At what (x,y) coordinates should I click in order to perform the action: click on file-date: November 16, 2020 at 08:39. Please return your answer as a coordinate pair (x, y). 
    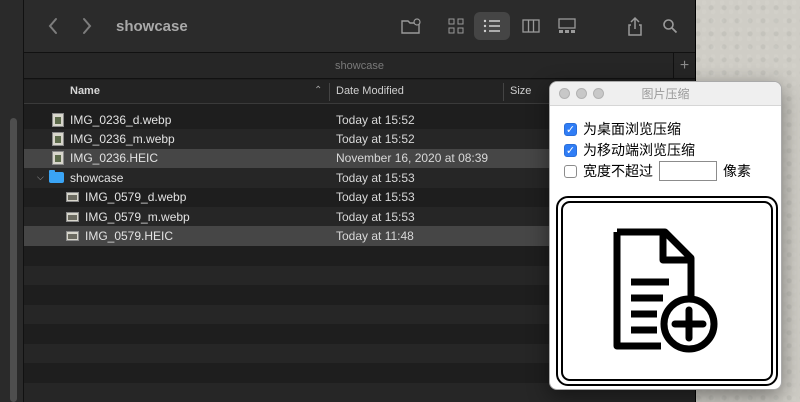
    Looking at the image, I should click on (412, 158).